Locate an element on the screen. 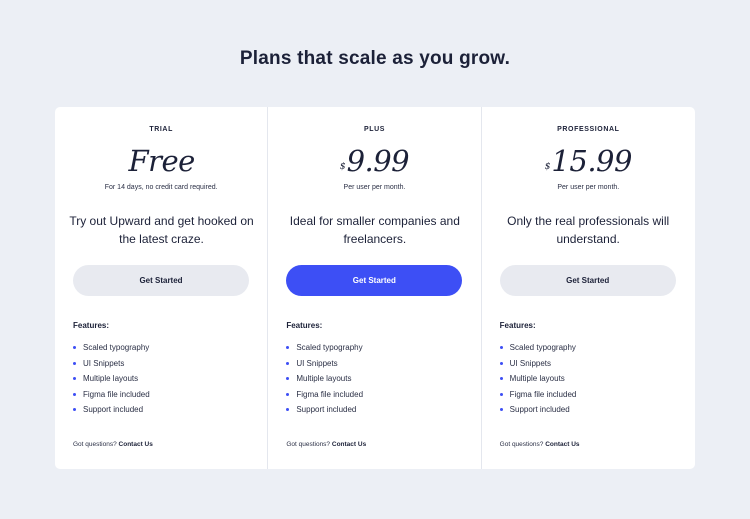 Image resolution: width=750 pixels, height=519 pixels. get-started-button-trial: Get Started is located at coordinates (161, 280).